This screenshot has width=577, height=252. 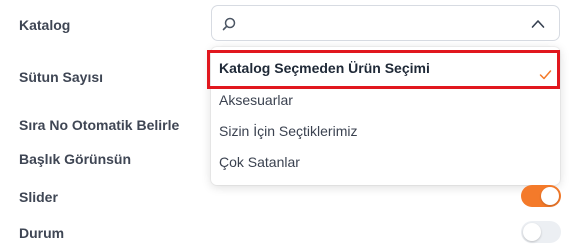 I want to click on option-sizin-icin: Sizin İçin Seçtiklerimiz, so click(x=385, y=131).